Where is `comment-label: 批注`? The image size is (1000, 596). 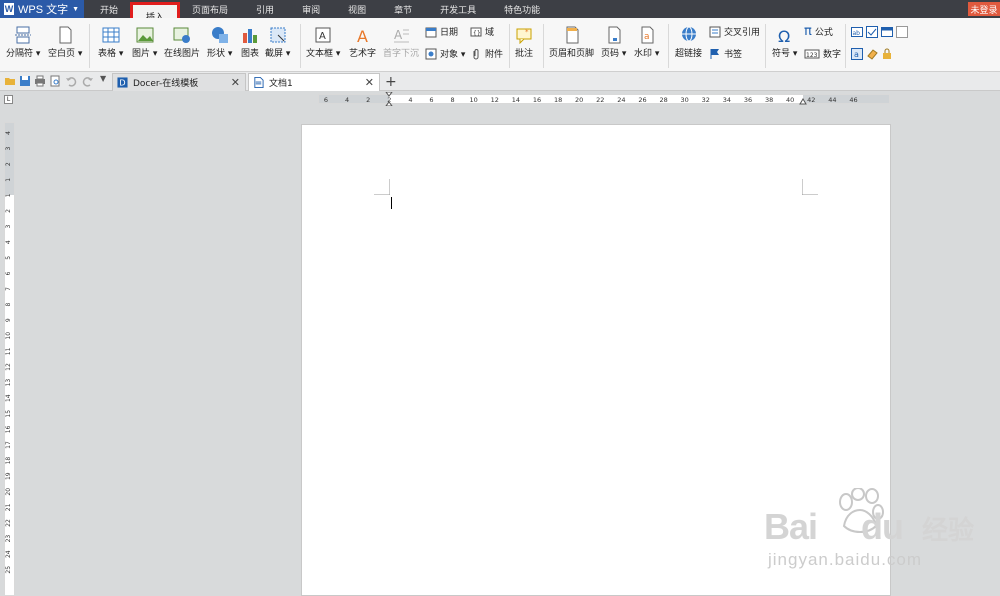
comment-label: 批注 is located at coordinates (524, 54).